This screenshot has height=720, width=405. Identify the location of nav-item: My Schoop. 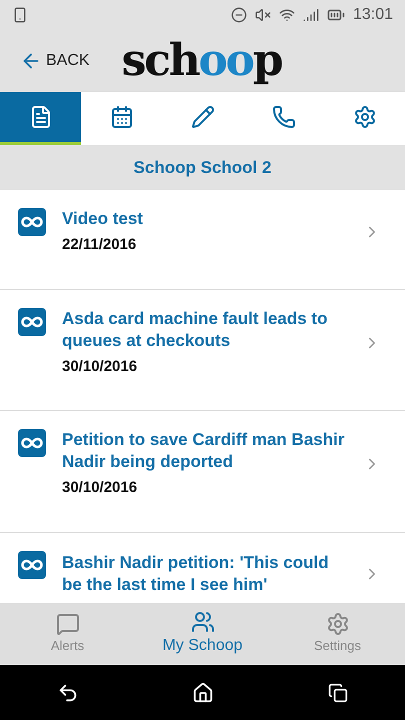
(202, 634).